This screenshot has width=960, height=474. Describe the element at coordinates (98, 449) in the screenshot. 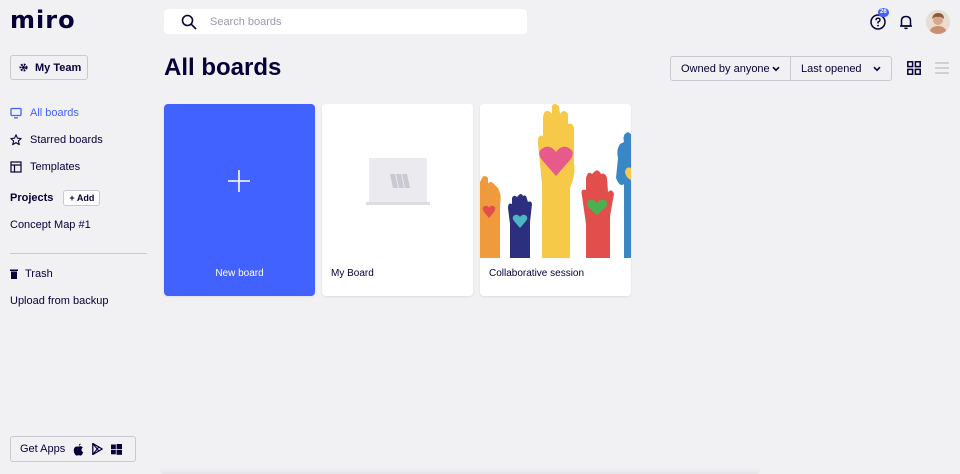

I see `google-play-icon` at that location.